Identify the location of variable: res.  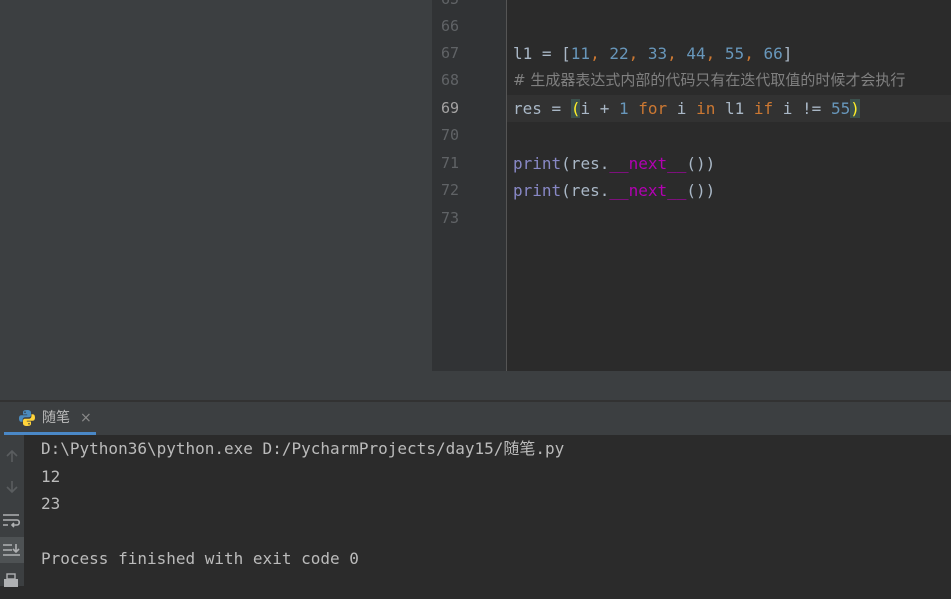
(527, 108).